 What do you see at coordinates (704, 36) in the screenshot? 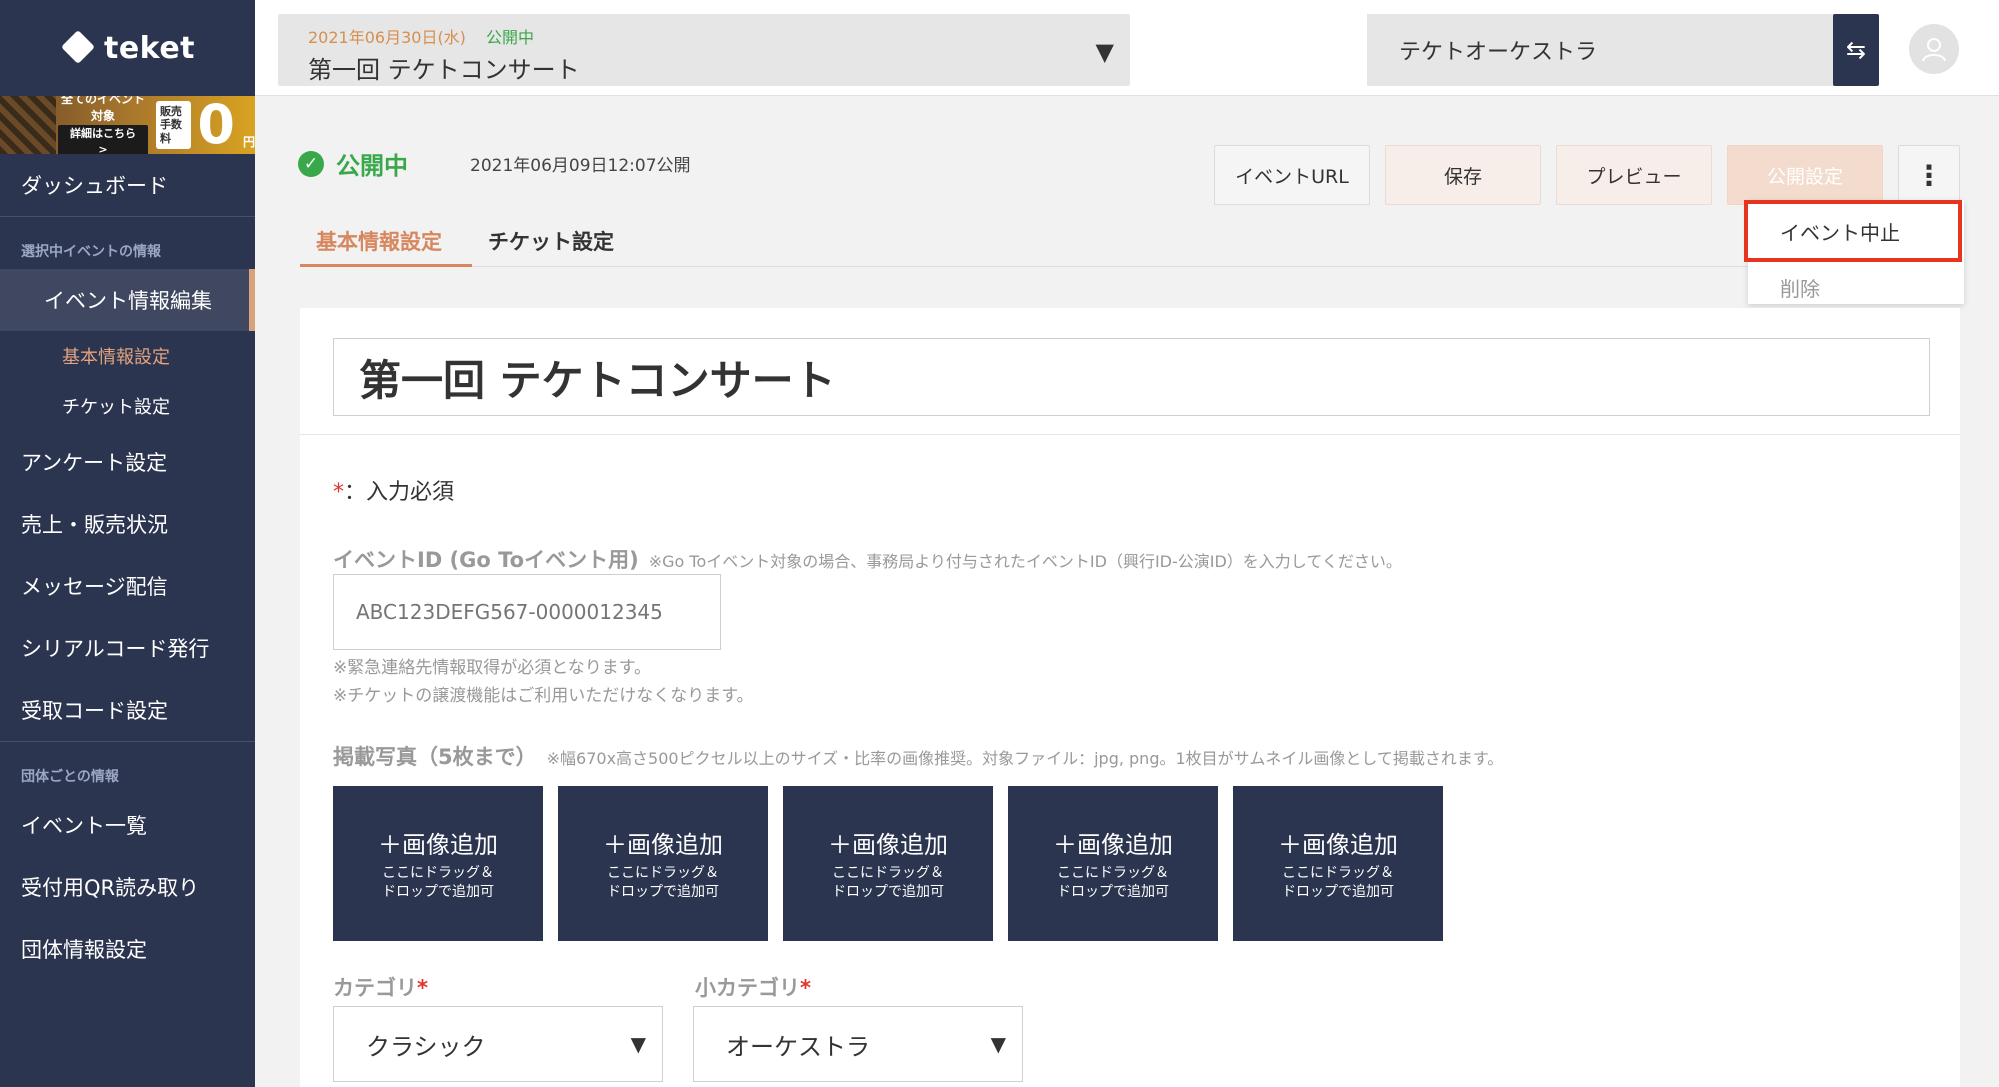
I see `event-date: 2021年06月30日(水) 公開中` at bounding box center [704, 36].